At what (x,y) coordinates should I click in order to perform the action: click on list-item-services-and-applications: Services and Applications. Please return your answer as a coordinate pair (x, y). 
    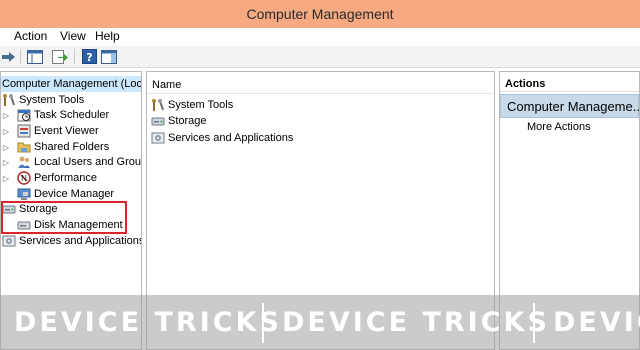
    Looking at the image, I should click on (222, 138).